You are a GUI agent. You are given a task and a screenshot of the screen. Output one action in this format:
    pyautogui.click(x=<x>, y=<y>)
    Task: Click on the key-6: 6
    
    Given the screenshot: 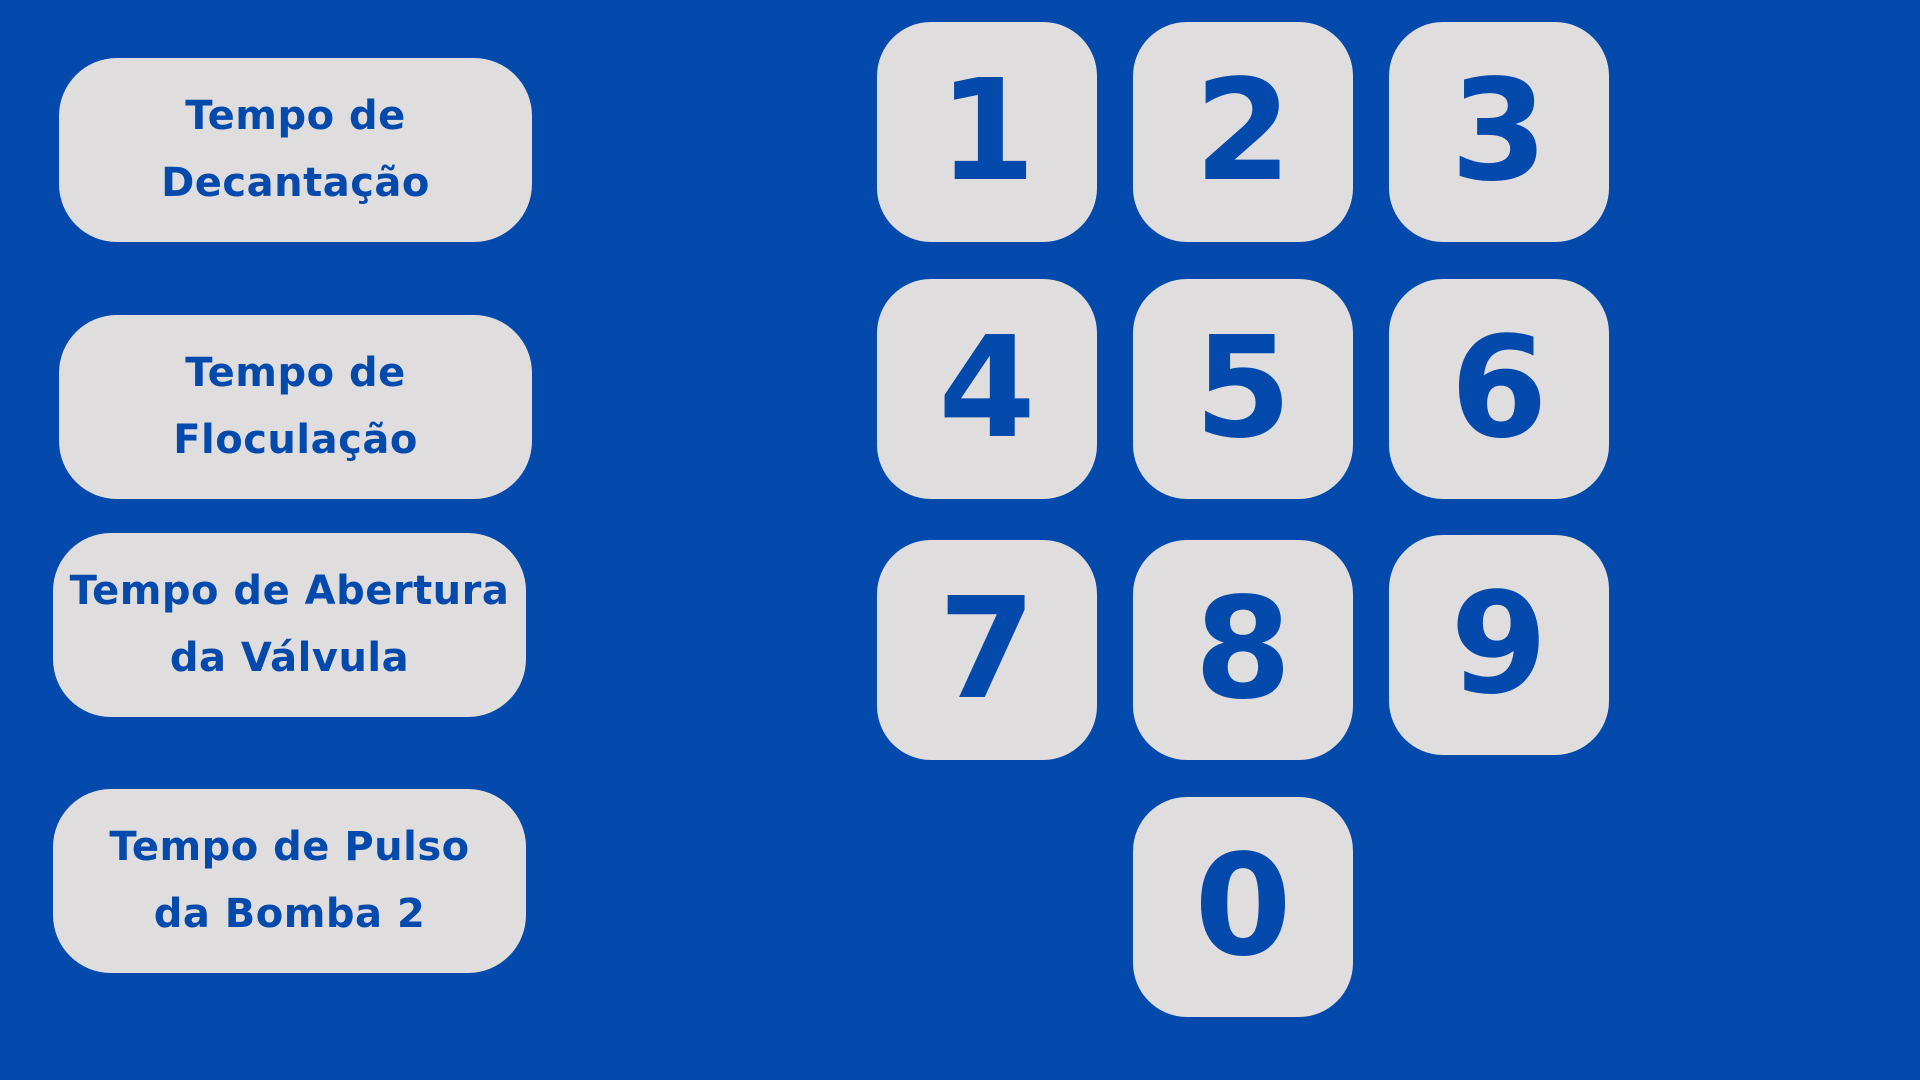 What is the action you would take?
    pyautogui.click(x=1499, y=389)
    